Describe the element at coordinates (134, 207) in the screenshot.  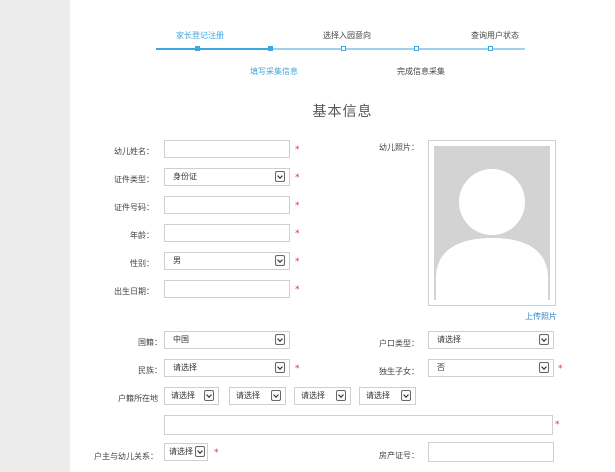
I see `id-number-label: 证件号码：` at that location.